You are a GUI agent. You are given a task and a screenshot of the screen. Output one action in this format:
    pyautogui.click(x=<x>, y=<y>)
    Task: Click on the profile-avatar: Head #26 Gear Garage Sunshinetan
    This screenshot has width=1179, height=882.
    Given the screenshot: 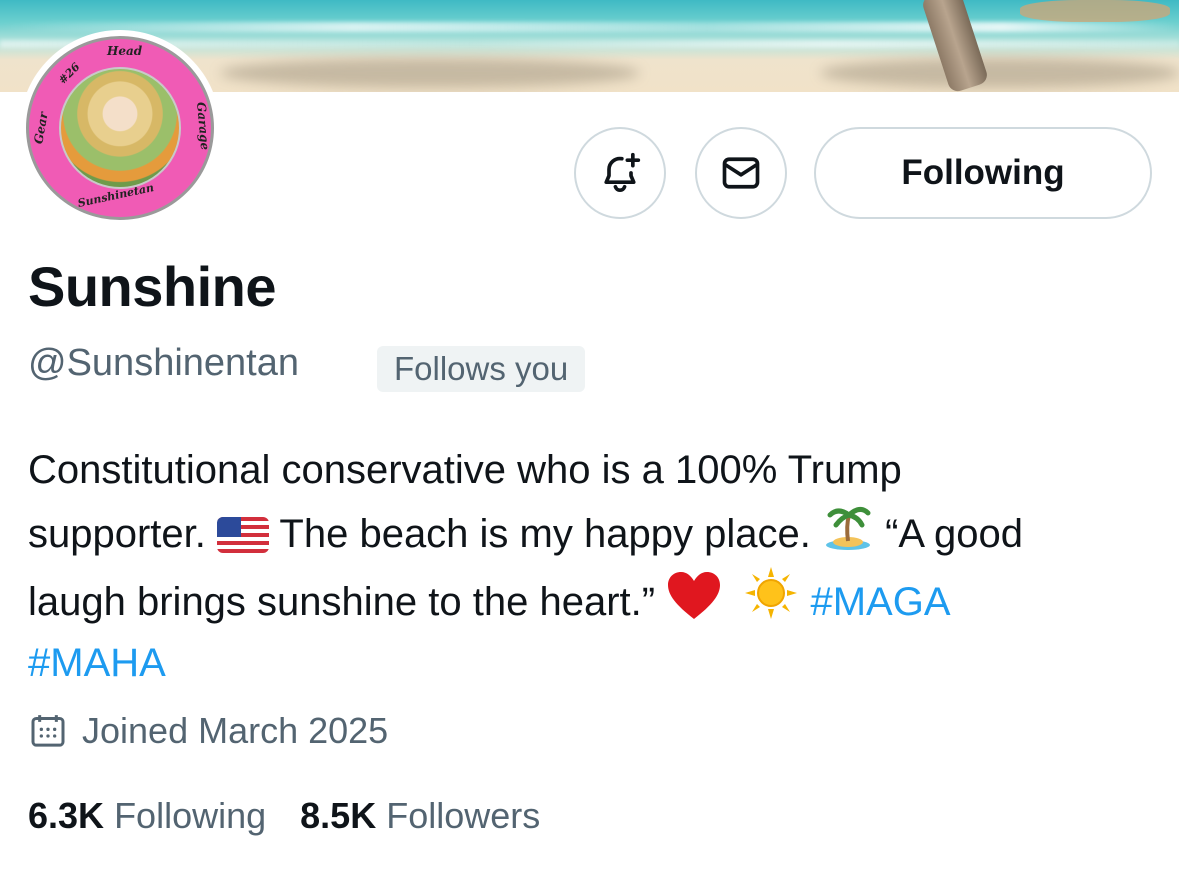 What is the action you would take?
    pyautogui.click(x=120, y=128)
    